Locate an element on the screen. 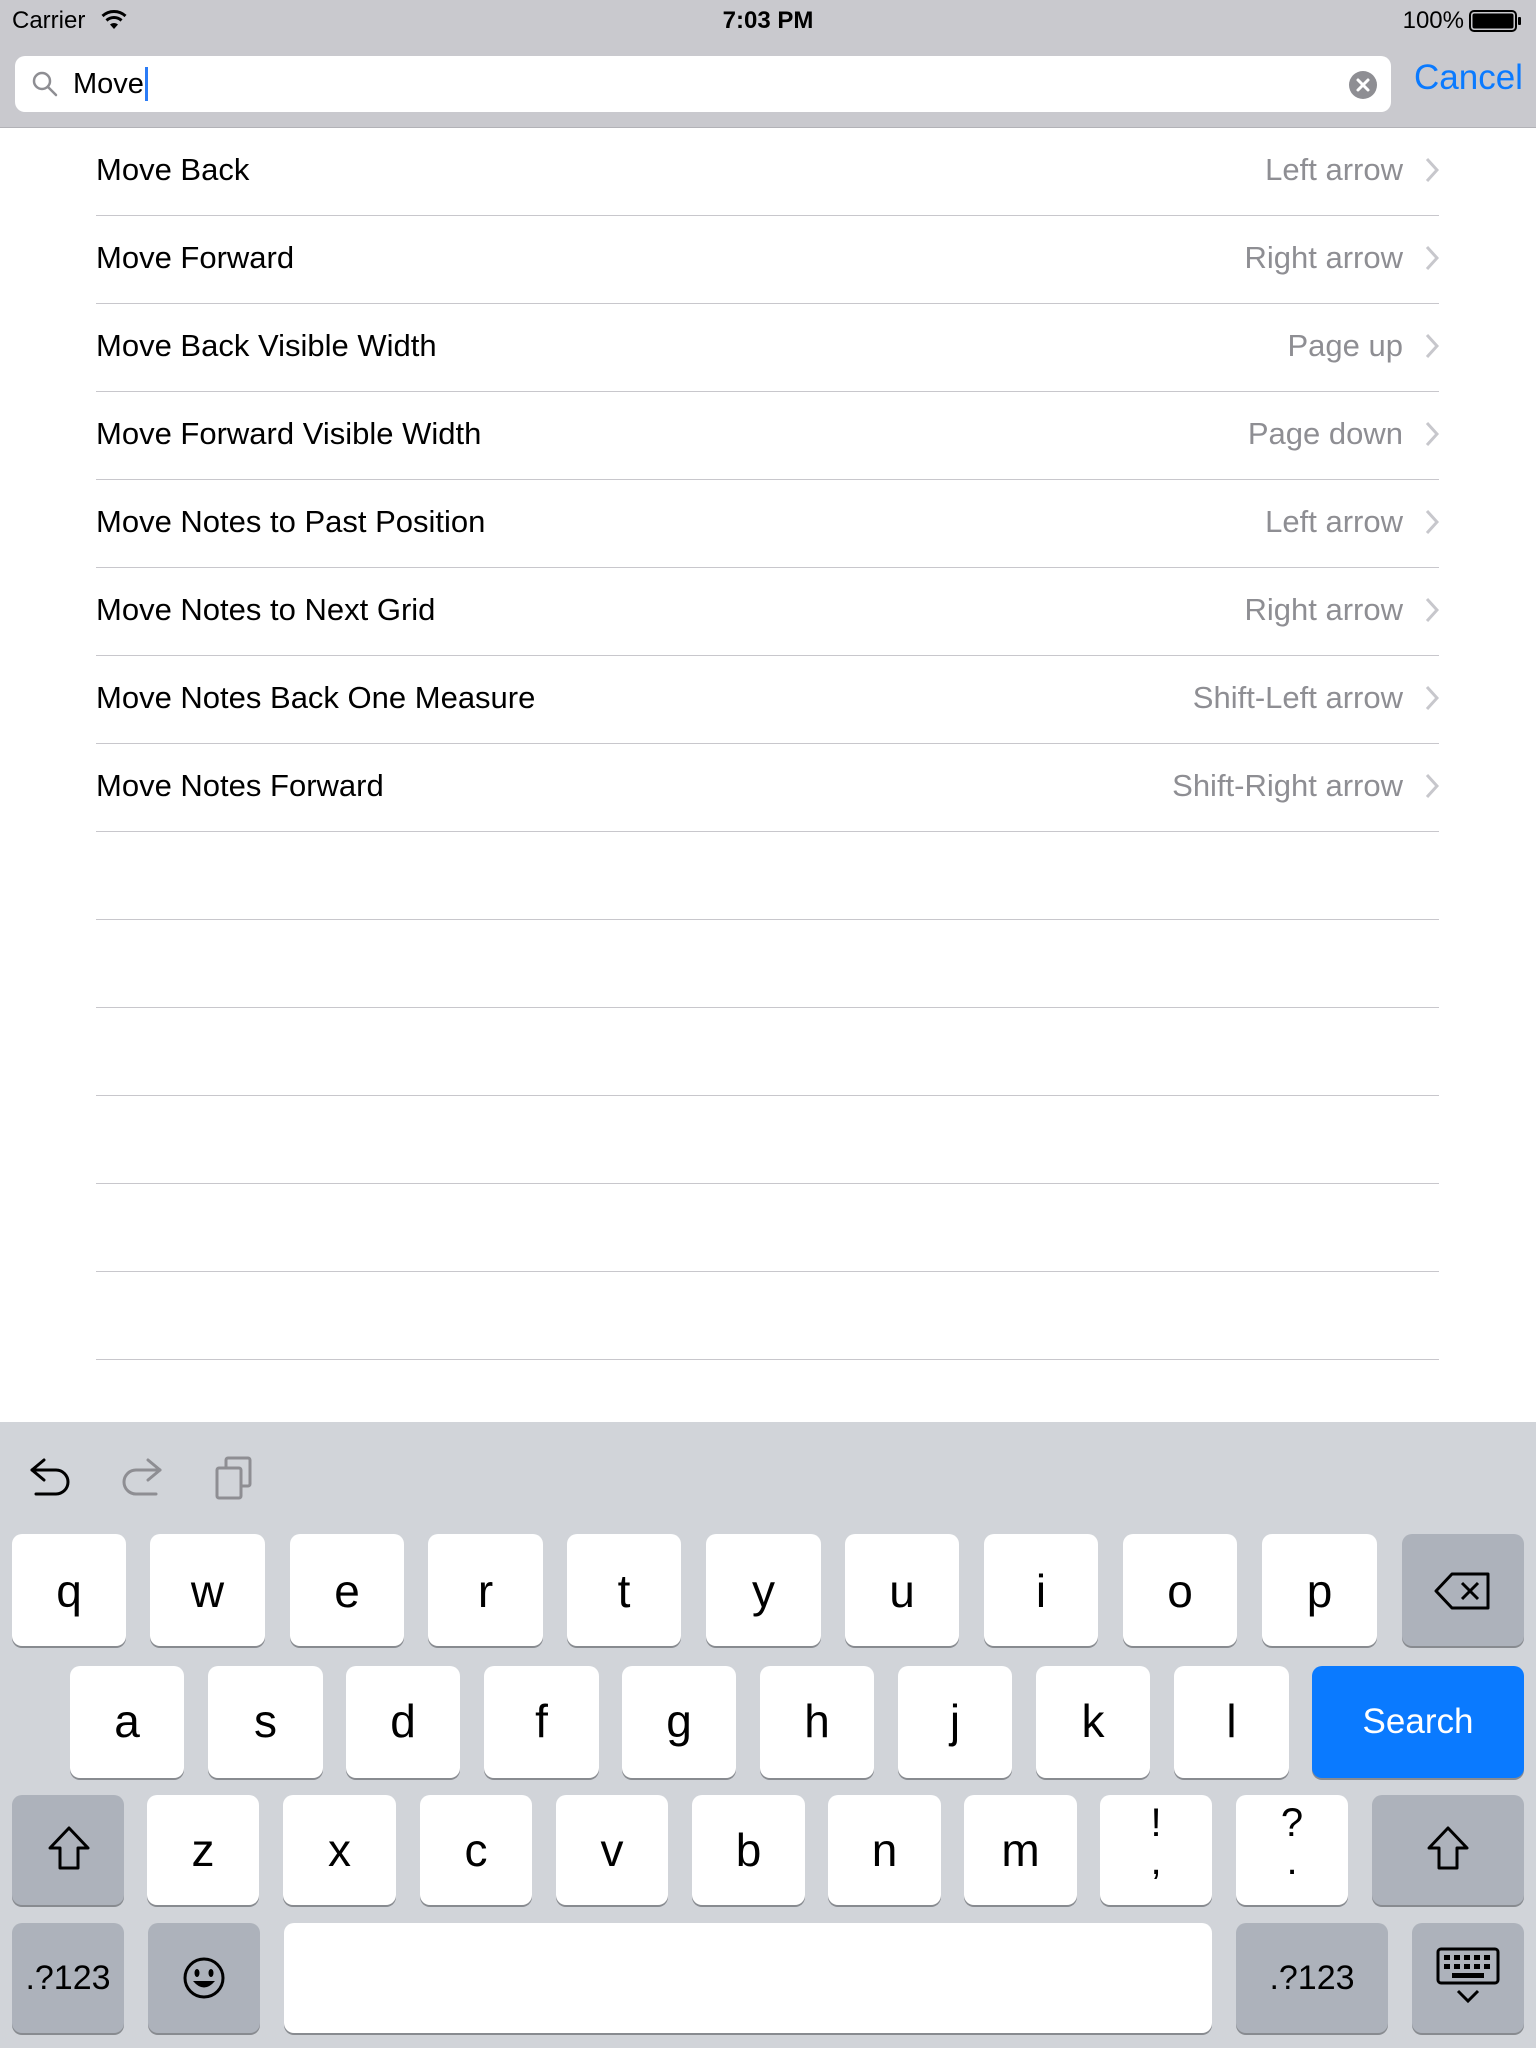  dismiss-keyboard-key is located at coordinates (1468, 1978).